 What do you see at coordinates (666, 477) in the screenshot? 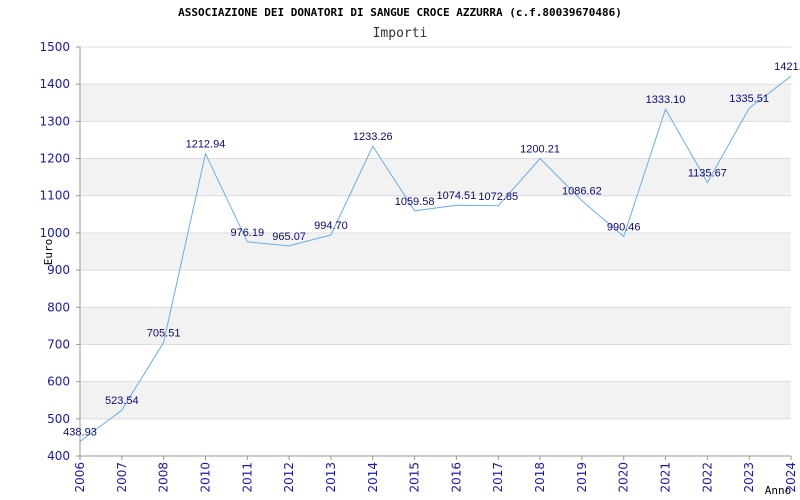
I see `x-tick-label: 2021` at bounding box center [666, 477].